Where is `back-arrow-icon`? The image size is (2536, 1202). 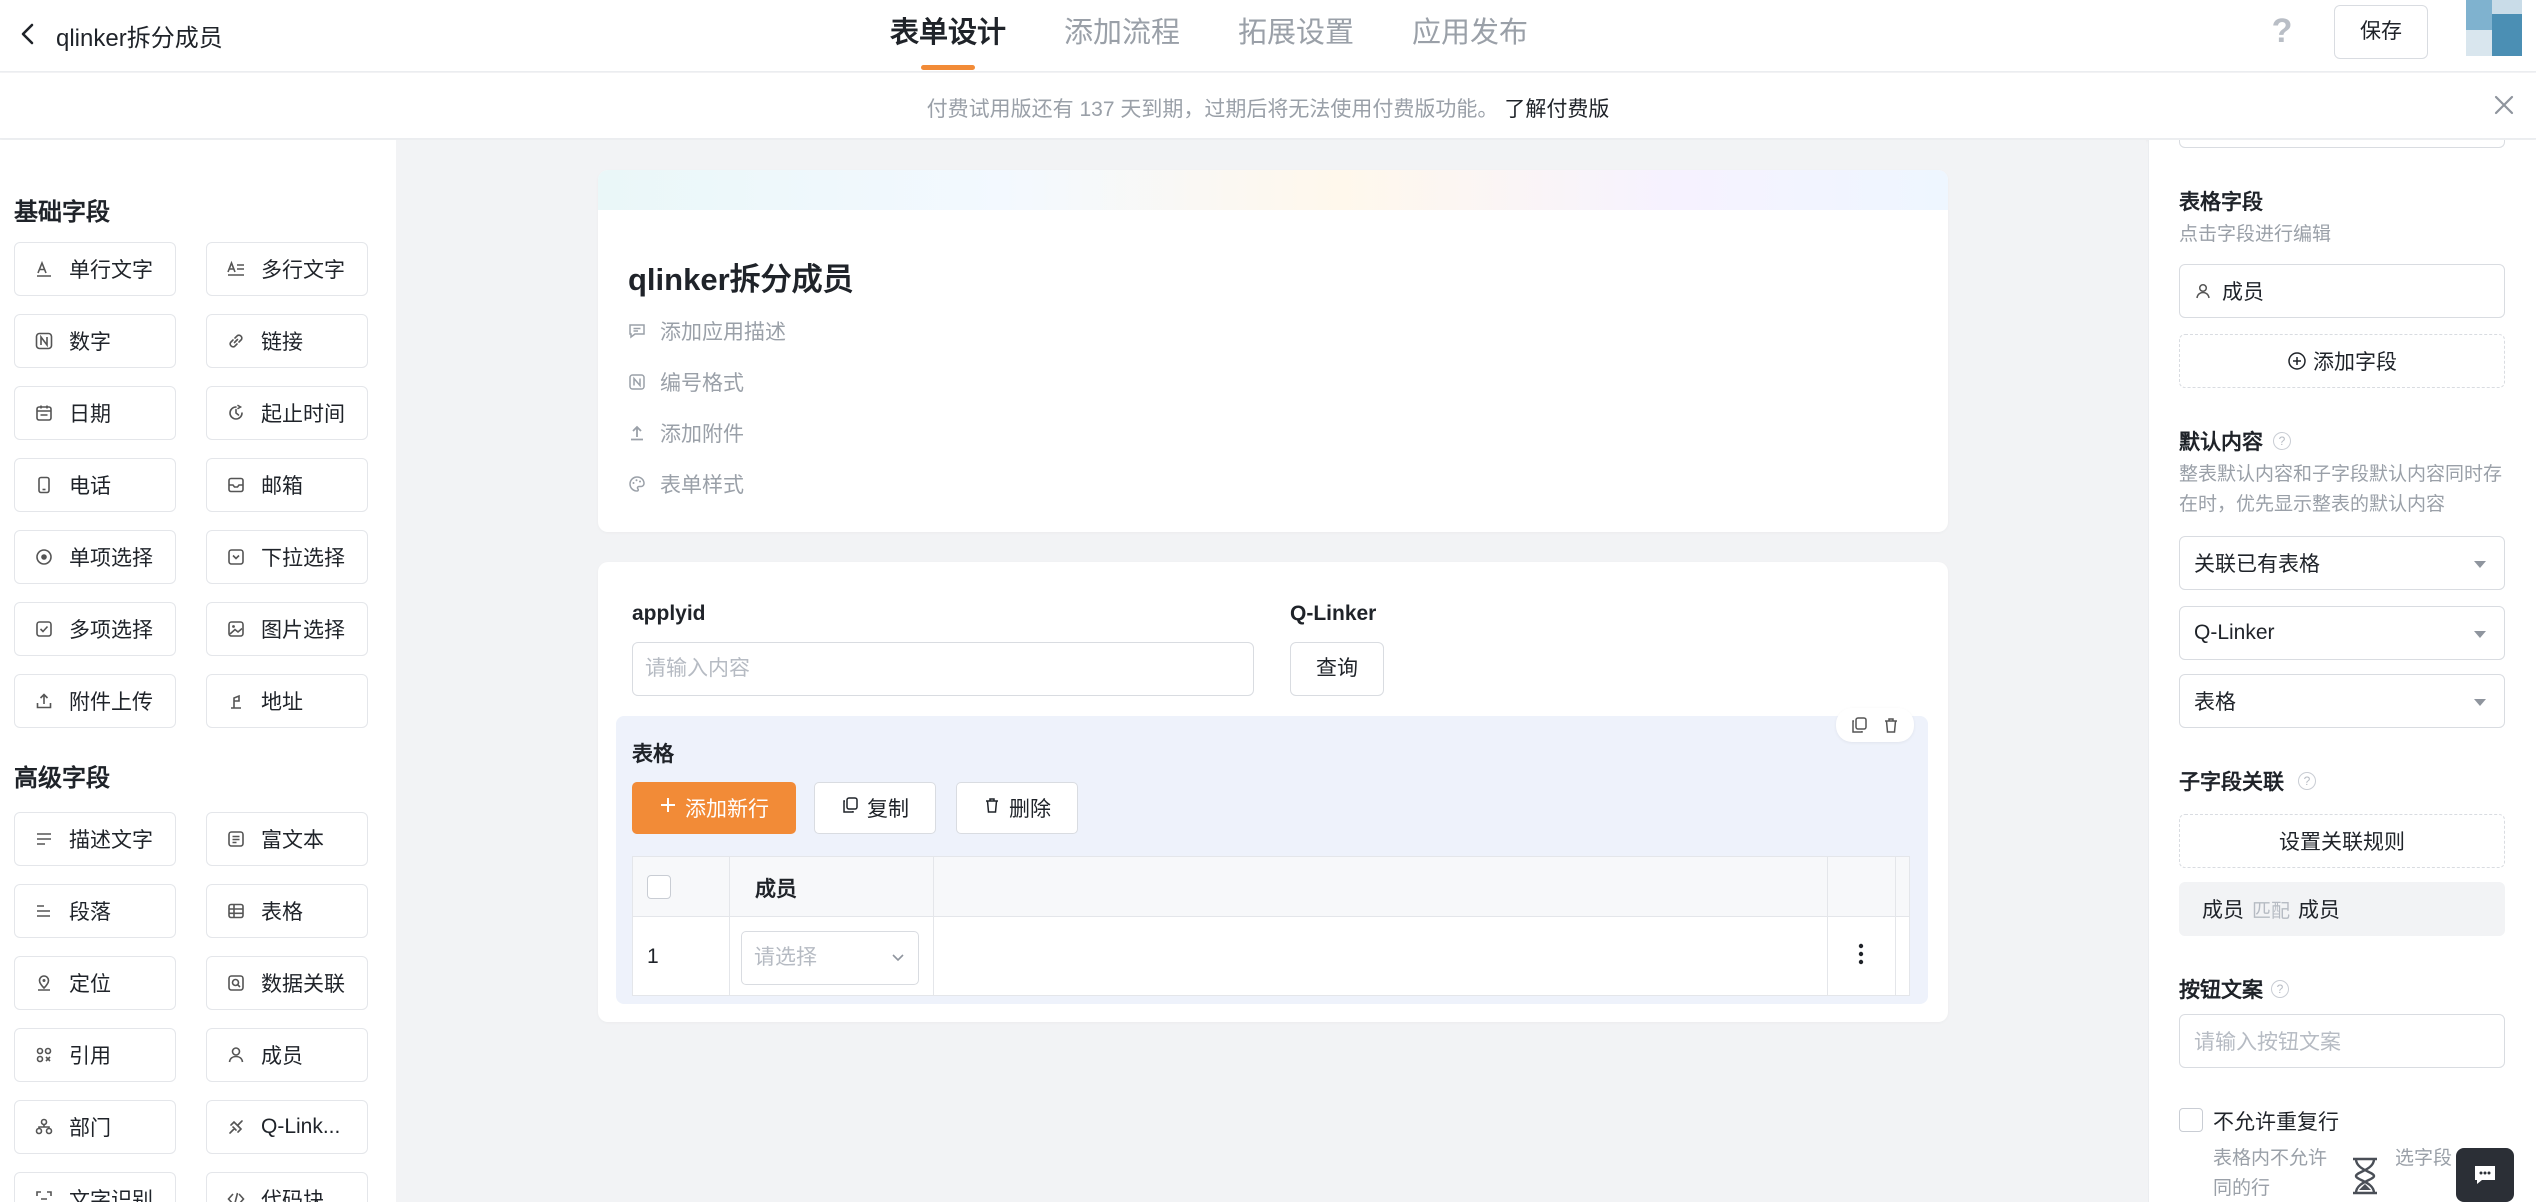
back-arrow-icon is located at coordinates (28, 34).